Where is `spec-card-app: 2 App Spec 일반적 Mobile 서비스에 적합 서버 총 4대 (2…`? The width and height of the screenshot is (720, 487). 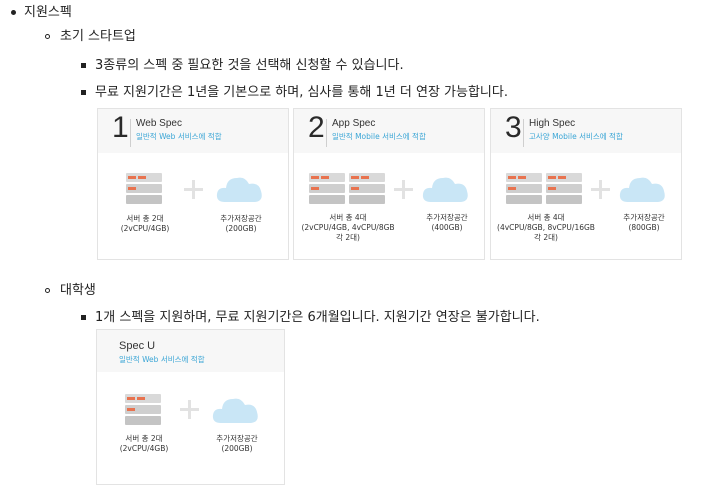
spec-card-app: 2 App Spec 일반적 Mobile 서비스에 적합 서버 총 4대 (2… is located at coordinates (389, 184).